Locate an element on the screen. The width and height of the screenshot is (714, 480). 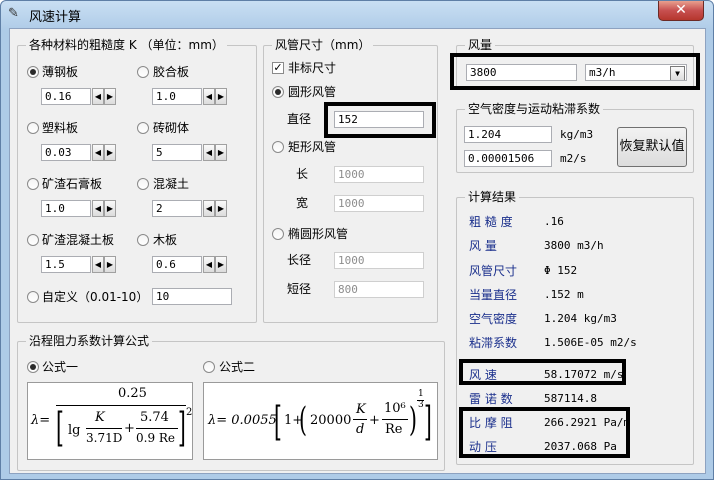
f1-n2: 5.74 is located at coordinates (154, 417).